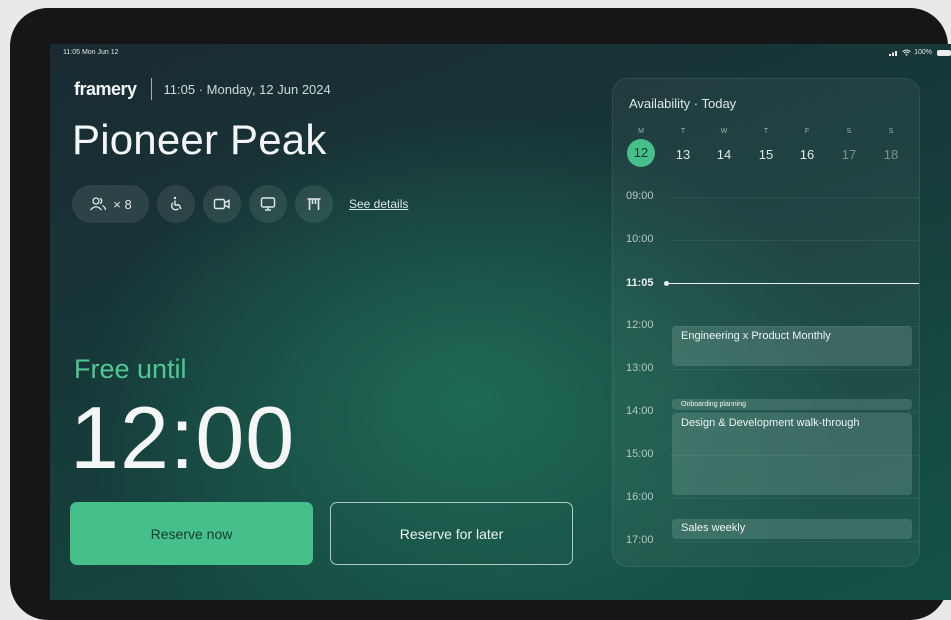 This screenshot has width=951, height=620. Describe the element at coordinates (906, 52) in the screenshot. I see `wifi-icon` at that location.